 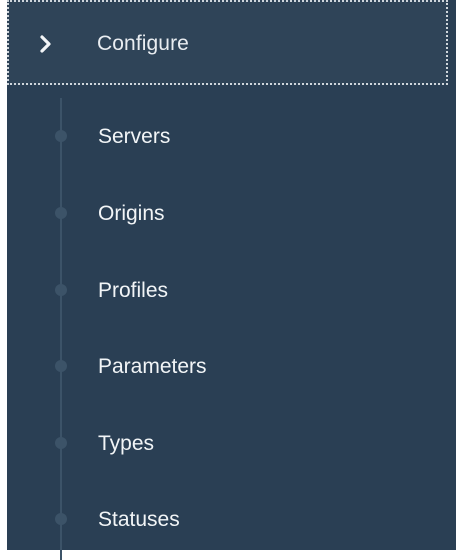 What do you see at coordinates (231, 519) in the screenshot?
I see `submenu-item-statuses: Statuses` at bounding box center [231, 519].